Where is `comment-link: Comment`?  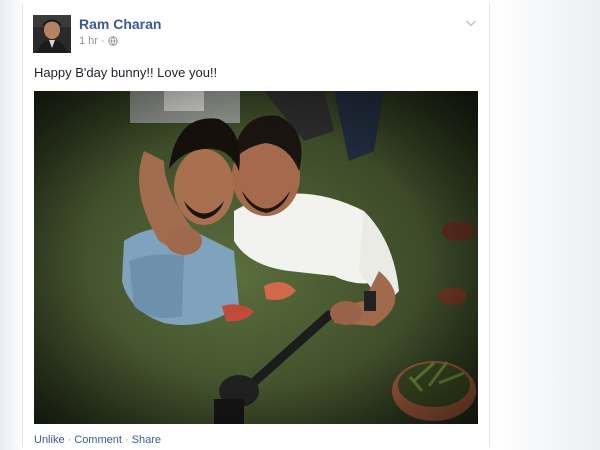
comment-link: Comment is located at coordinates (98, 440).